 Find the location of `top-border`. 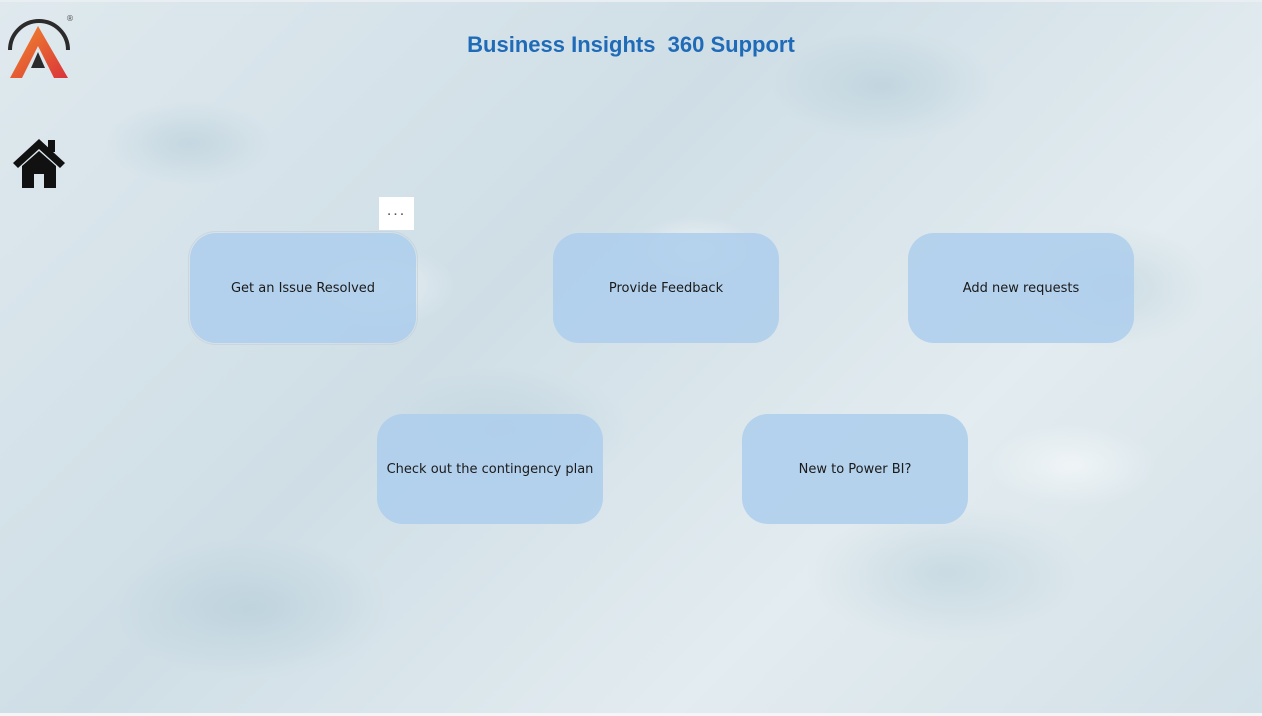

top-border is located at coordinates (631, 1).